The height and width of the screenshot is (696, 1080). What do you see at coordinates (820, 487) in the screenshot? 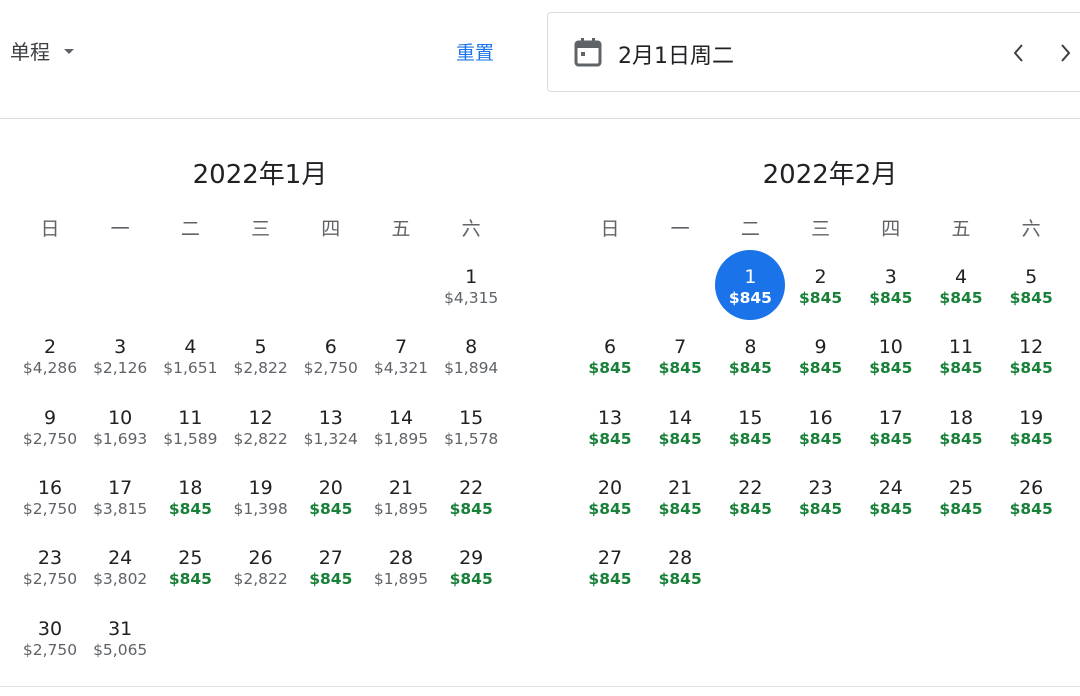
I see `day-number: 23` at bounding box center [820, 487].